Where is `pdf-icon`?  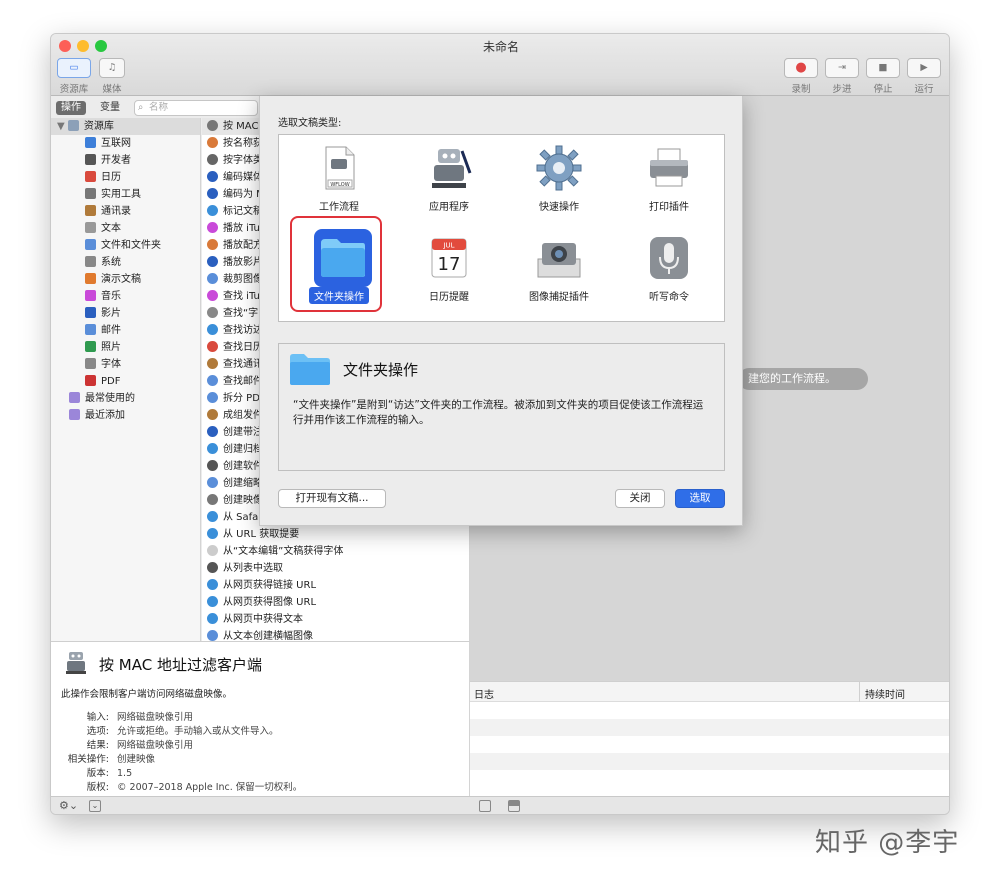
pdf-icon is located at coordinates (90, 380).